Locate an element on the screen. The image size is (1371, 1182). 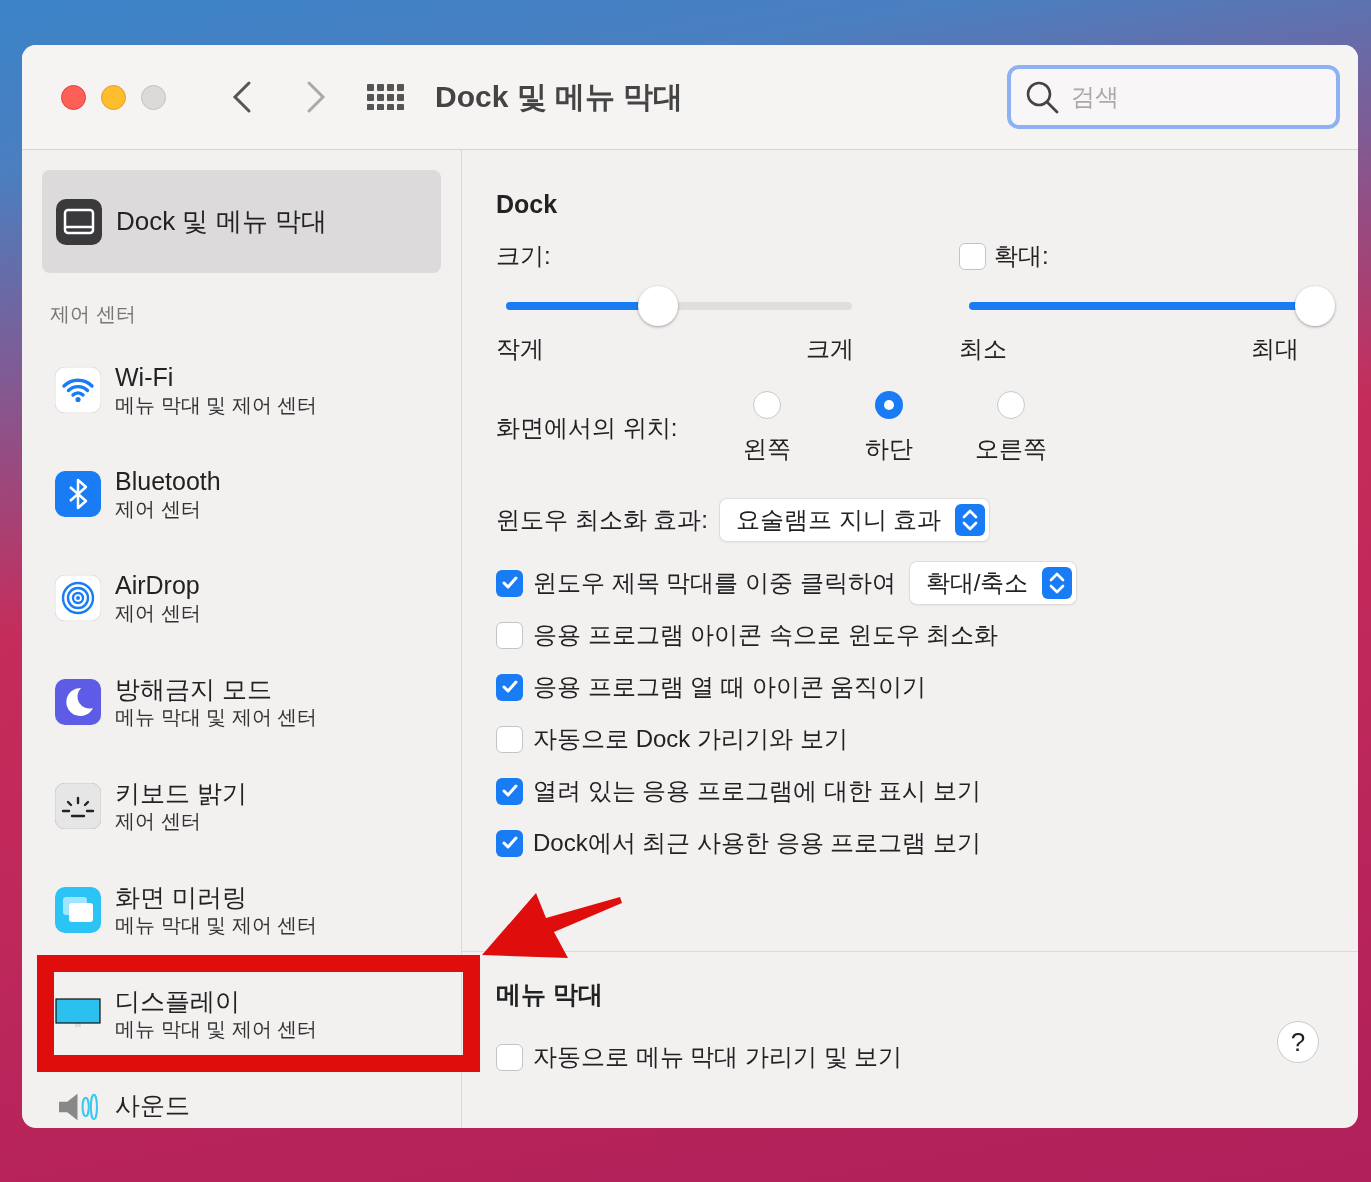
dock-icon is located at coordinates (79, 221).